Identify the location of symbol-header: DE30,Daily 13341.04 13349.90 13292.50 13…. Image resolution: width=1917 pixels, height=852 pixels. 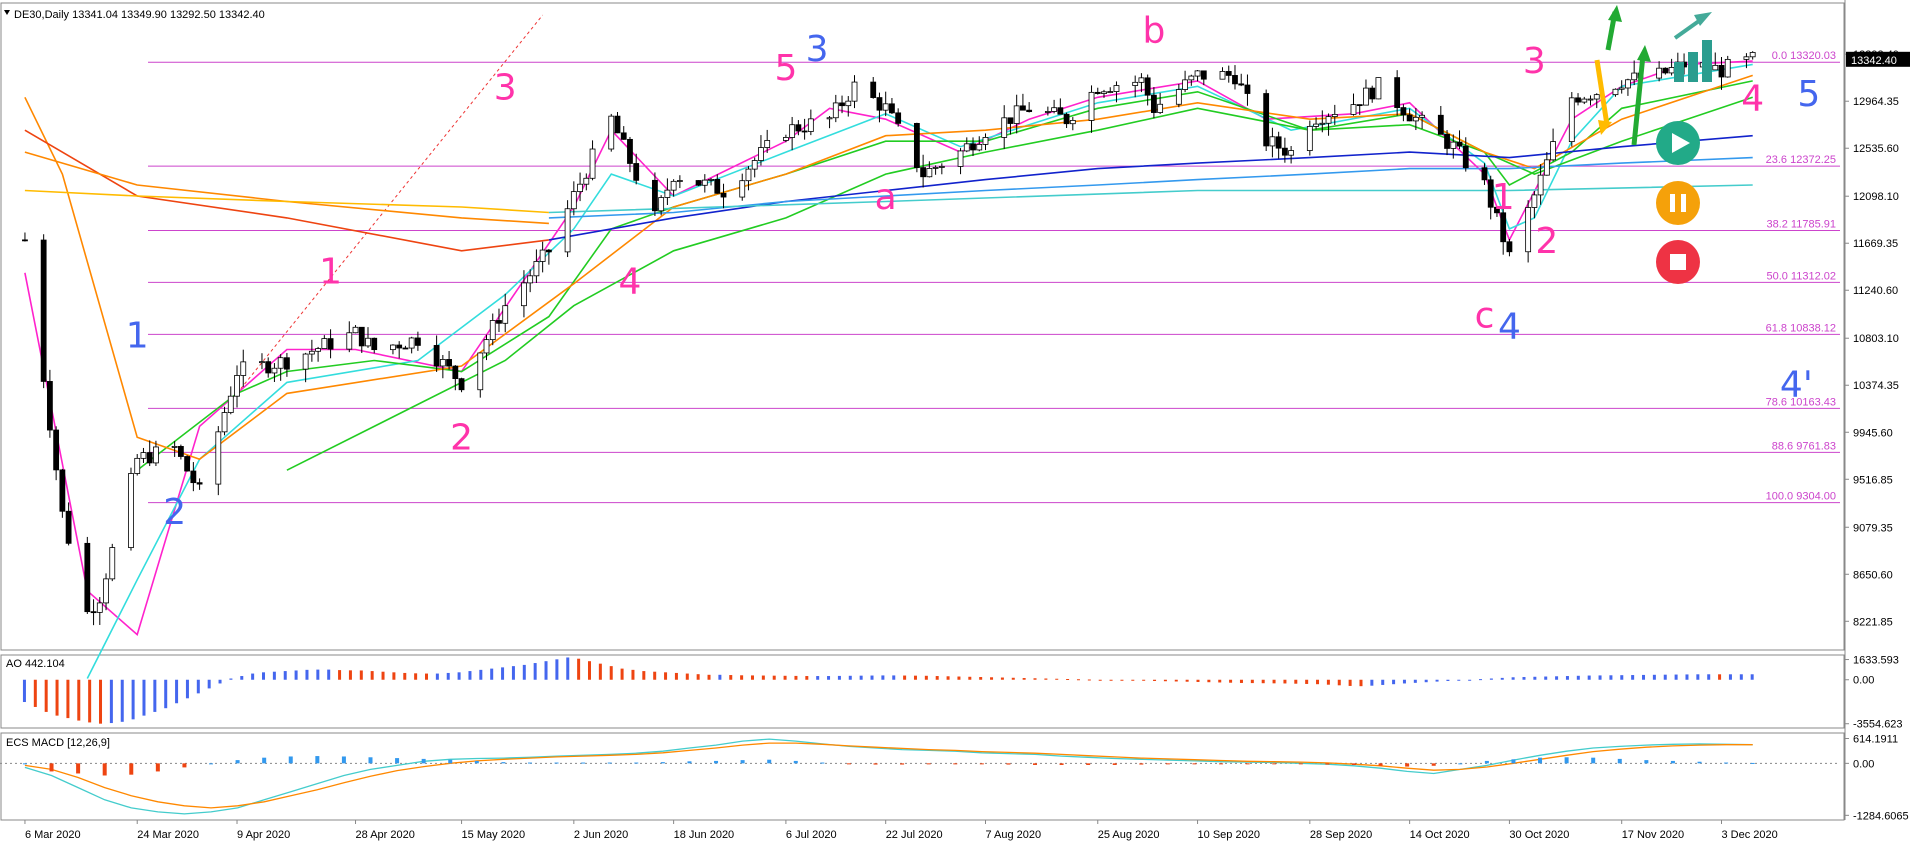
(139, 15).